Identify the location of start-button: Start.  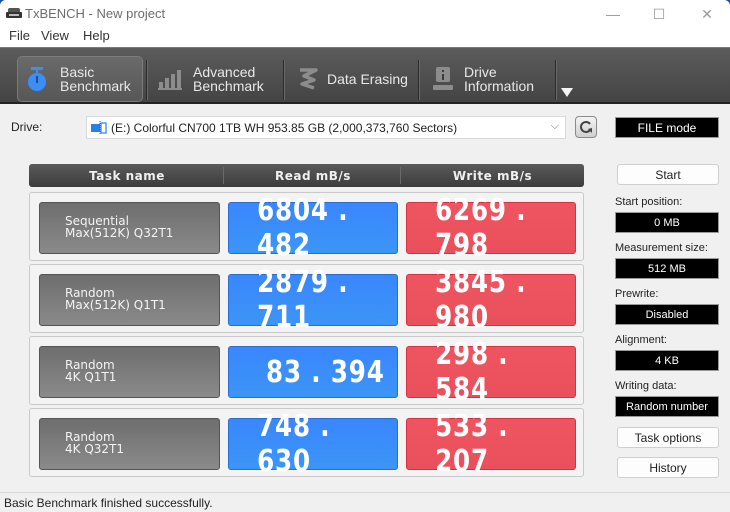
(668, 174).